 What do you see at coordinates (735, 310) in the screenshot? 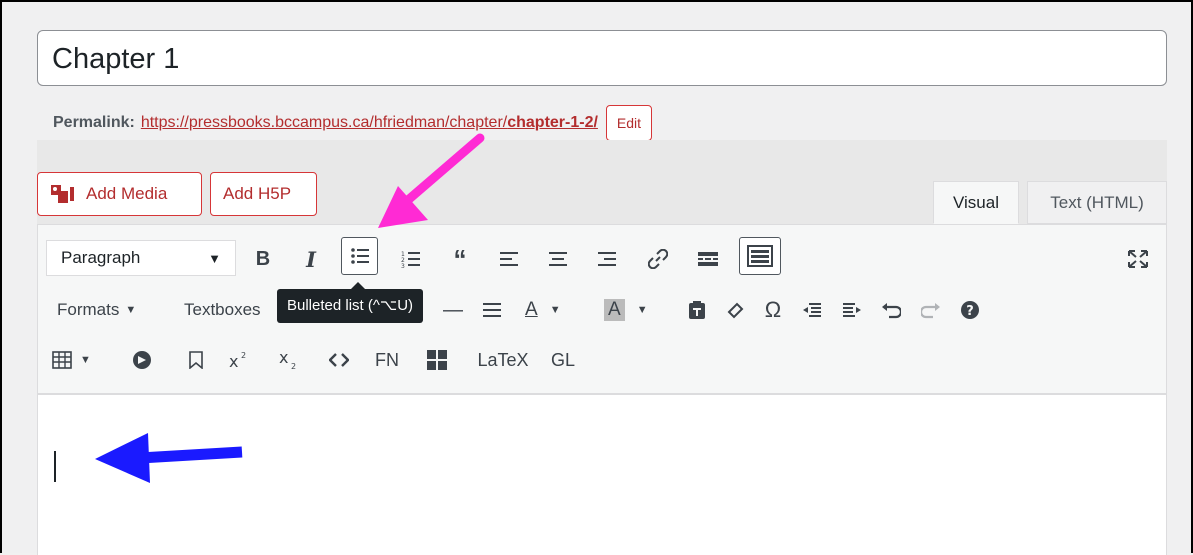
I see `clear-formatting-icon` at bounding box center [735, 310].